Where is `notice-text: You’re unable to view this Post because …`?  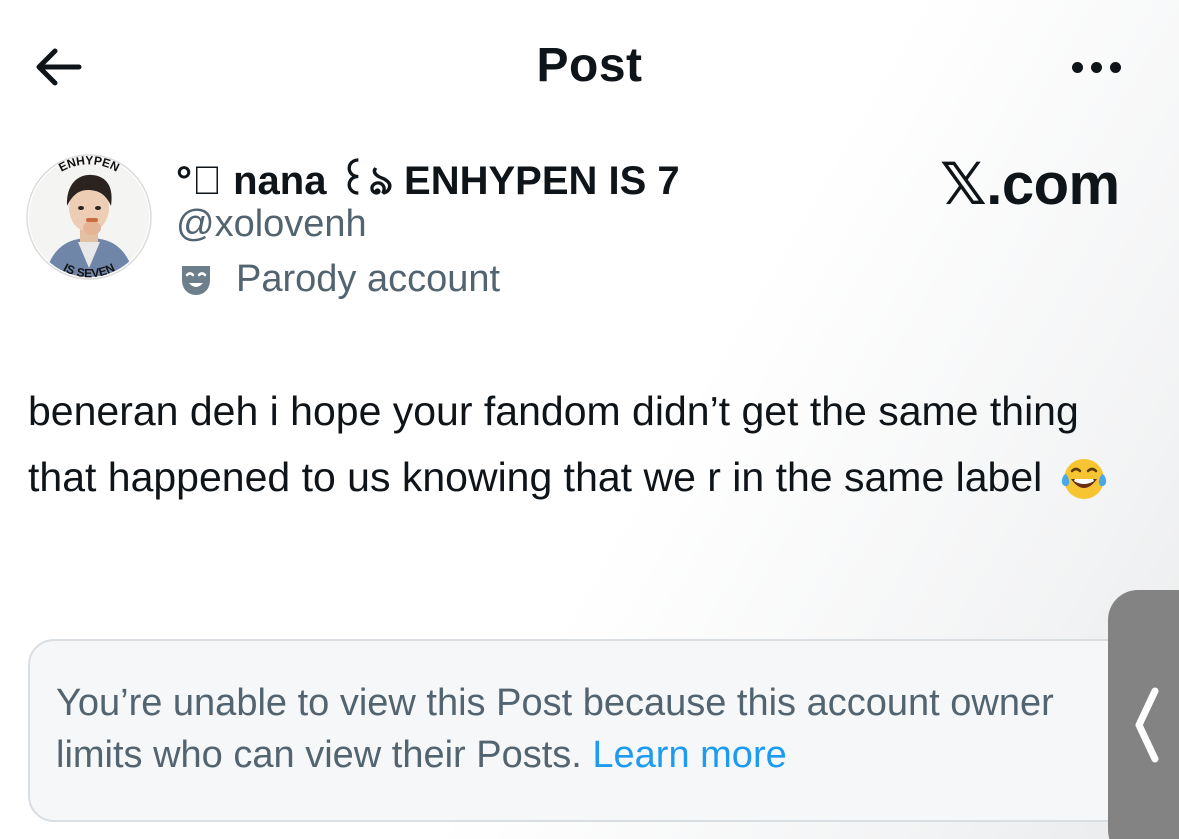 notice-text: You’re unable to view this Post because … is located at coordinates (588, 729).